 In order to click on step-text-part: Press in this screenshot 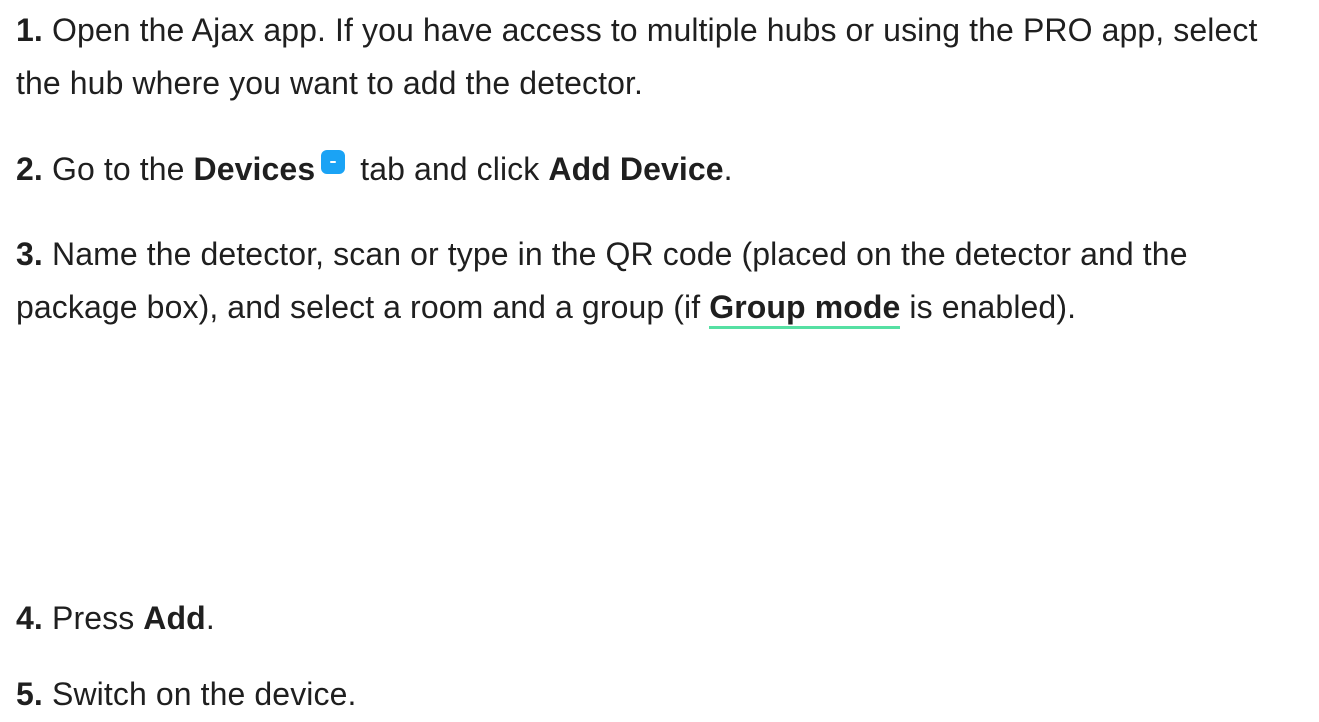, I will do `click(98, 618)`.